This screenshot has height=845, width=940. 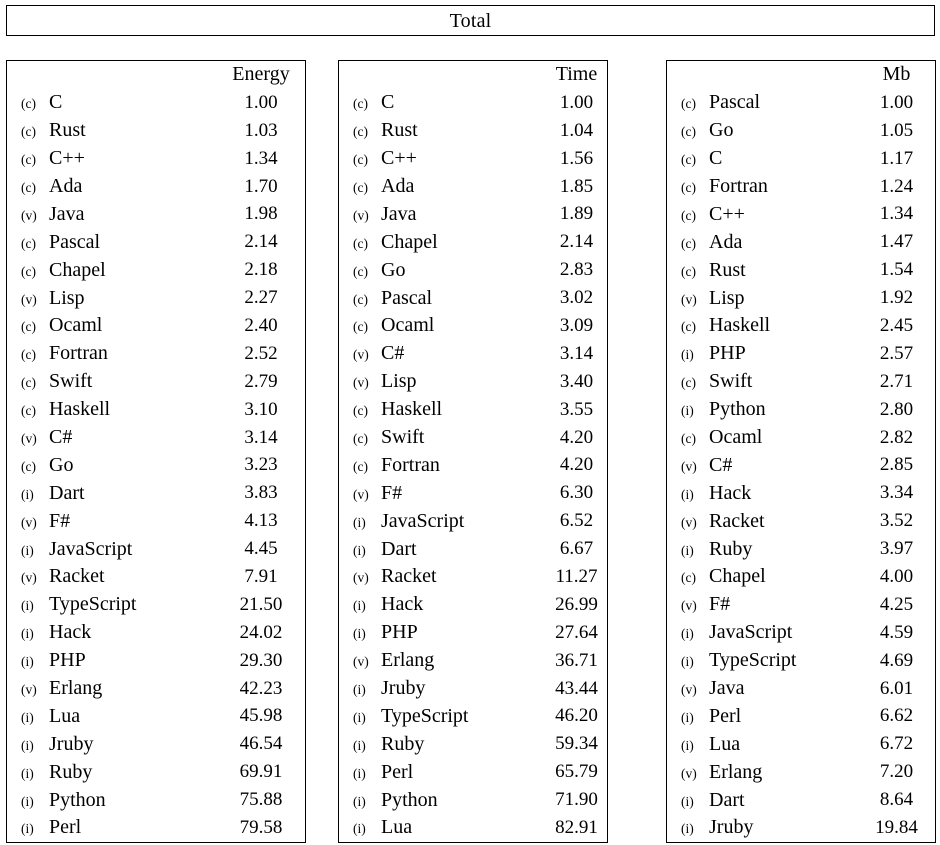 I want to click on language-cell: (v) Lisp, so click(x=762, y=298).